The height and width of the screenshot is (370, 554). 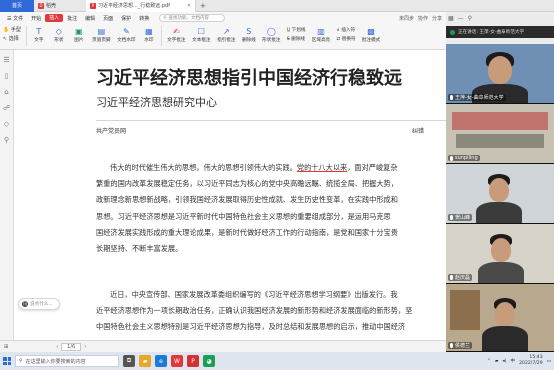 What do you see at coordinates (201, 6) in the screenshot?
I see `new-tab-button: +` at bounding box center [201, 6].